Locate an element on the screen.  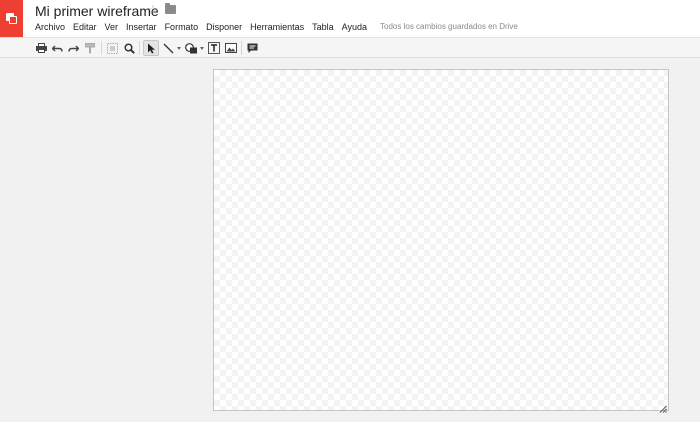
fit-icon is located at coordinates (112, 48).